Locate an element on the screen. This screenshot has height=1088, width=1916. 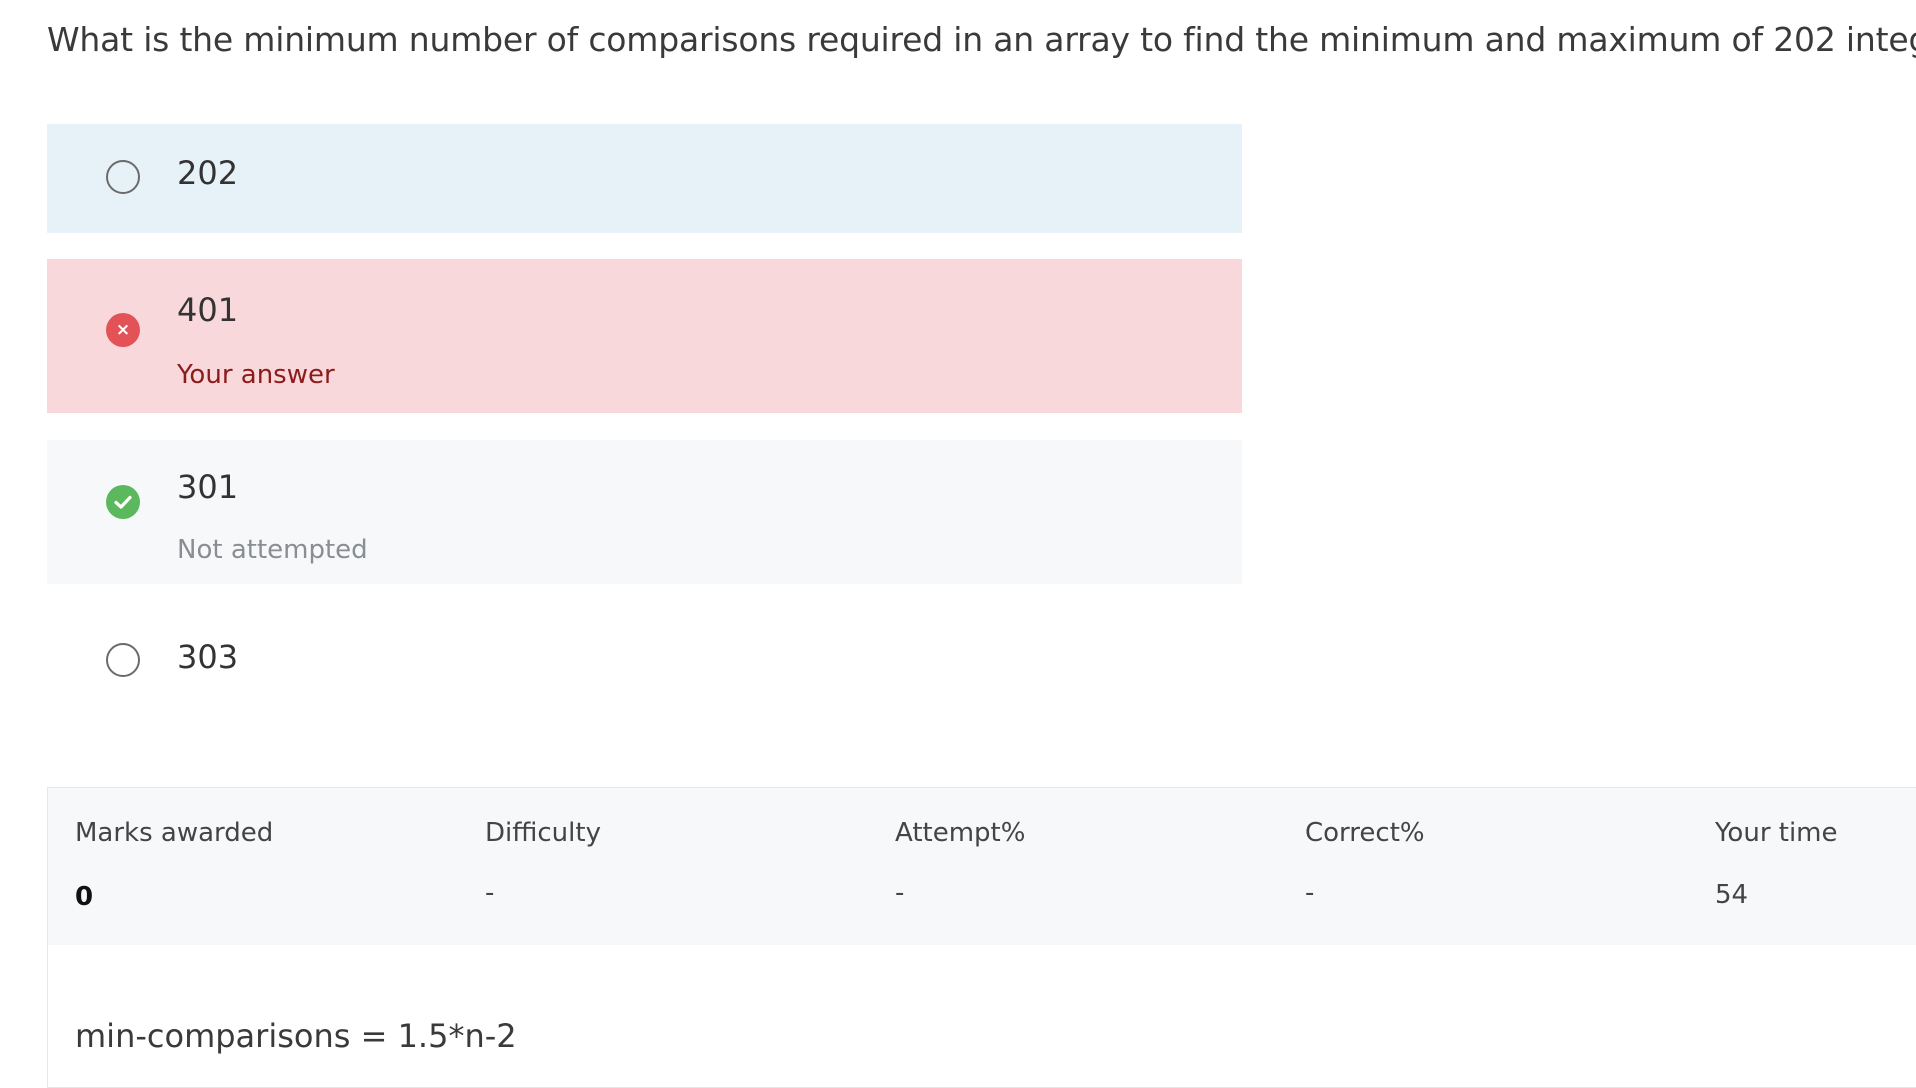
stat-label: Attempt% is located at coordinates (960, 833).